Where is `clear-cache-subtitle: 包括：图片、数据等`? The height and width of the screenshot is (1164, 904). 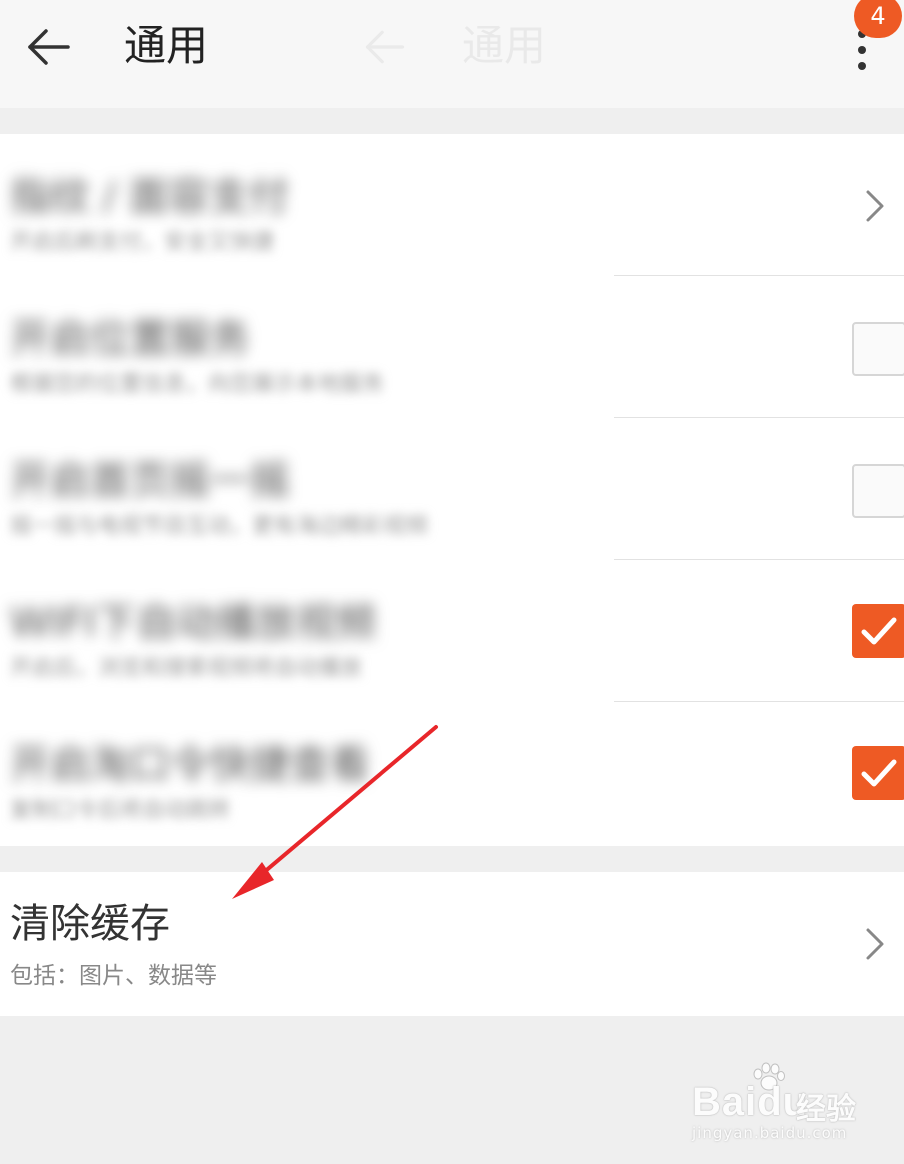
clear-cache-subtitle: 包括：图片、数据等 is located at coordinates (113, 976).